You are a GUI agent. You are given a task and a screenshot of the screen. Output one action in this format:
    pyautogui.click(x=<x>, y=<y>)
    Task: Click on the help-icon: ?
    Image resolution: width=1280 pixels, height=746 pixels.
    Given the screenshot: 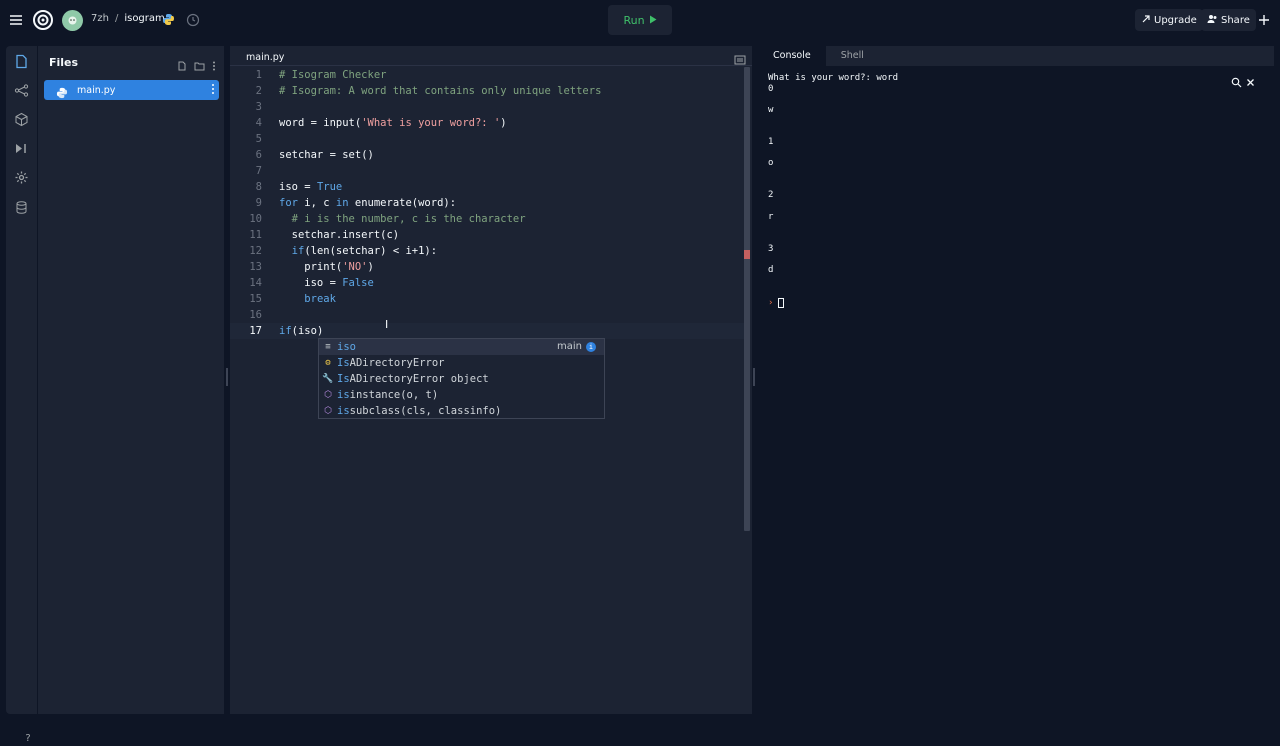 What is the action you would take?
    pyautogui.click(x=28, y=738)
    